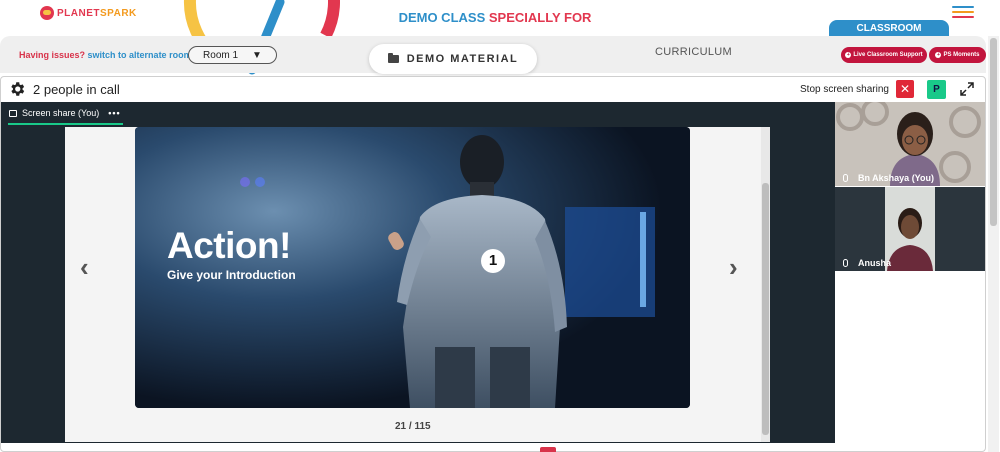  I want to click on page-scrollbar, so click(993, 244).